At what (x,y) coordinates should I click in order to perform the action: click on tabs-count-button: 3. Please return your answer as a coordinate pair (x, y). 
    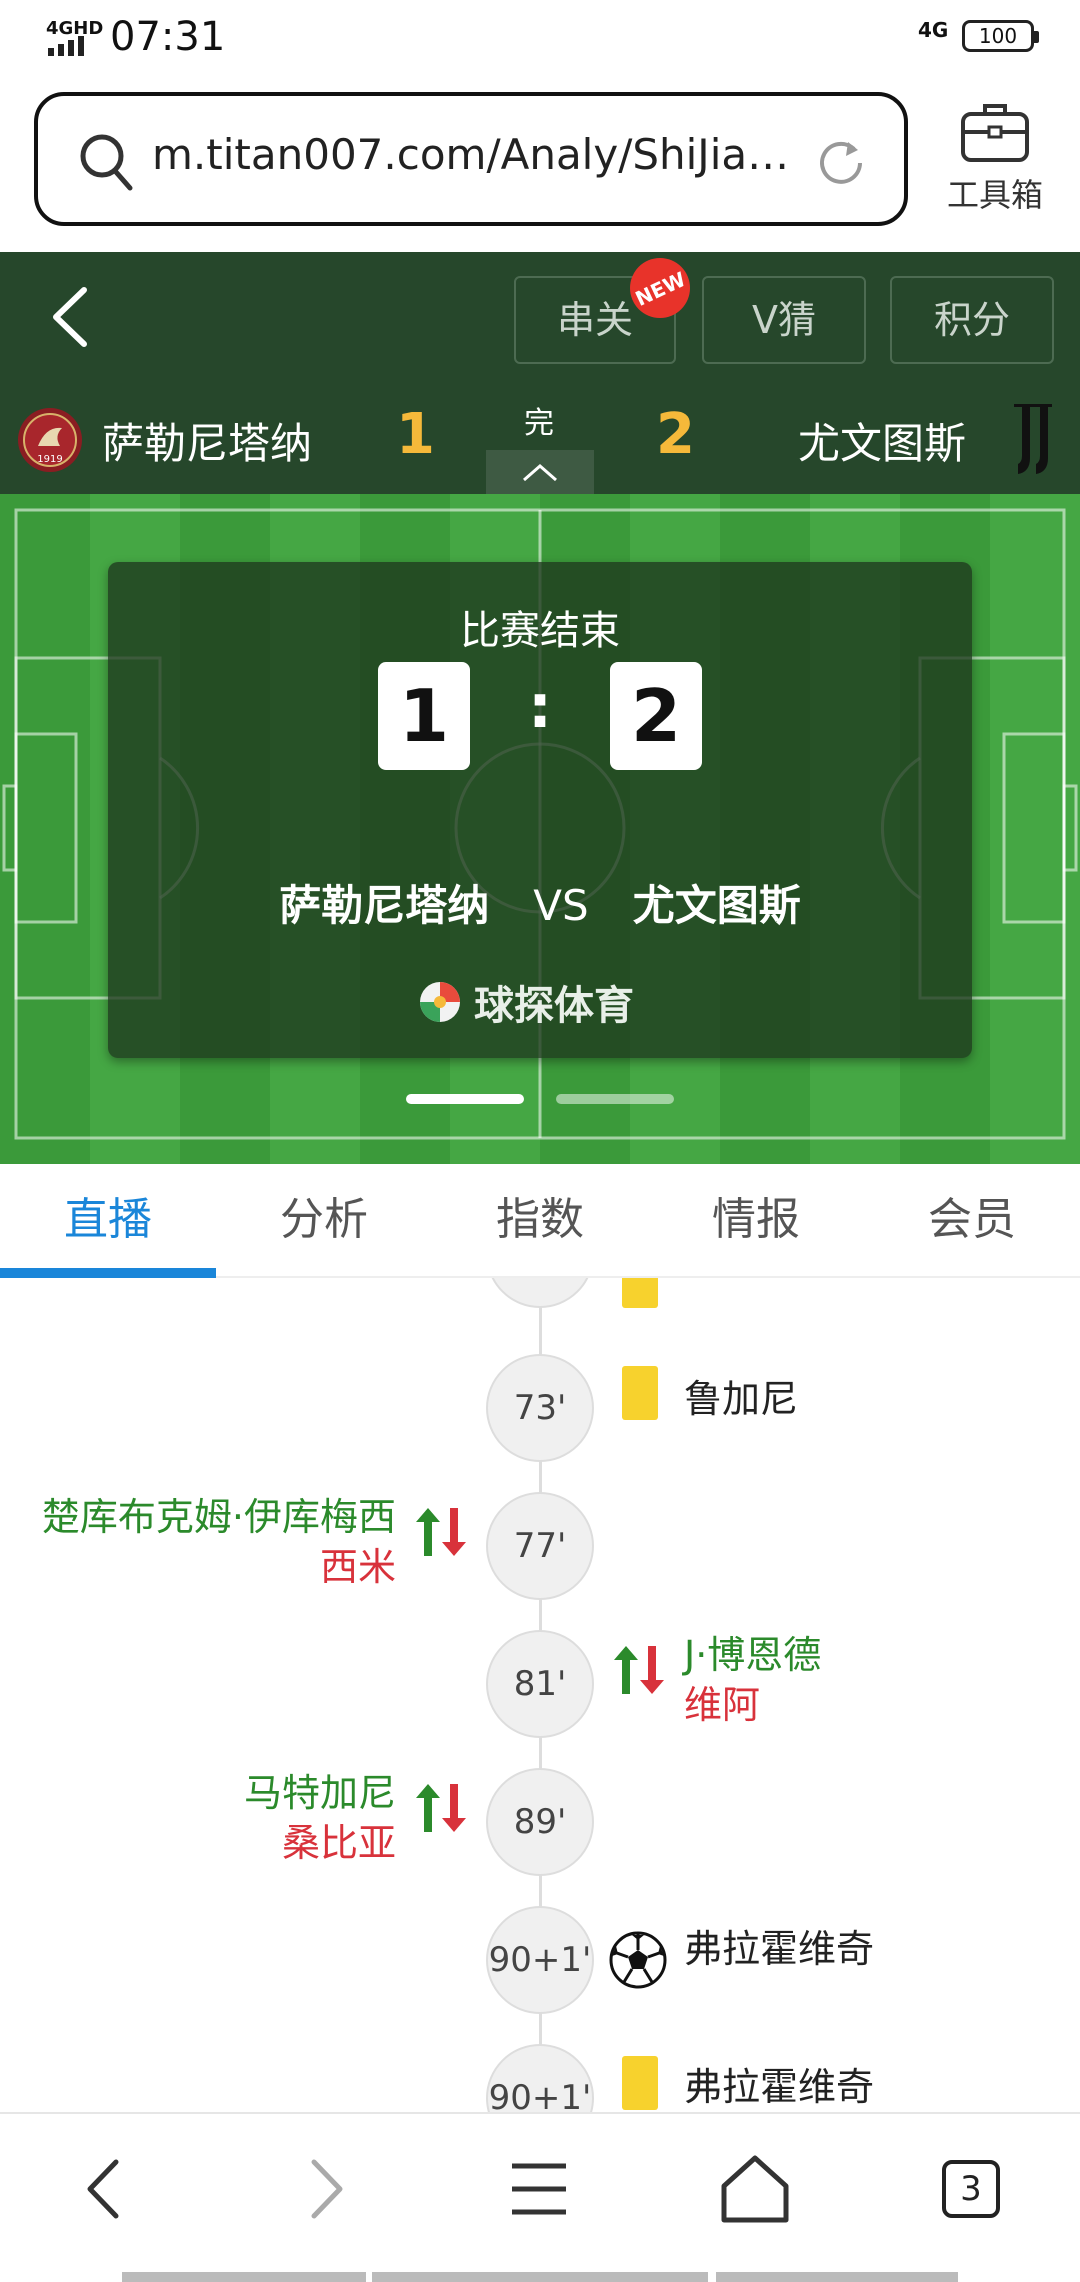
    Looking at the image, I should click on (971, 2189).